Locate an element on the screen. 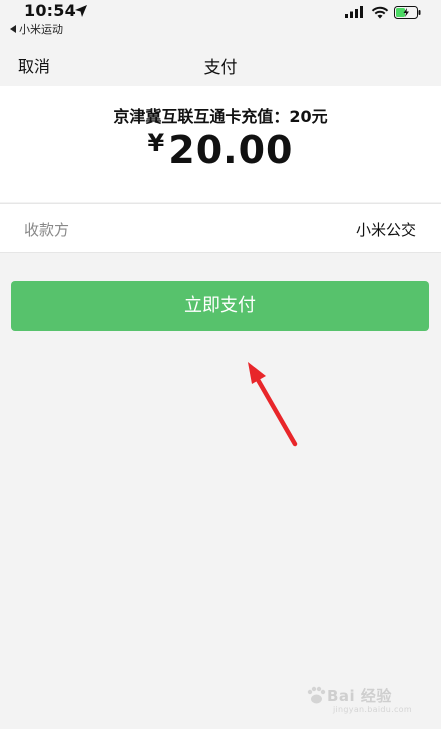 The width and height of the screenshot is (441, 729). status-time: 10:54 is located at coordinates (50, 10).